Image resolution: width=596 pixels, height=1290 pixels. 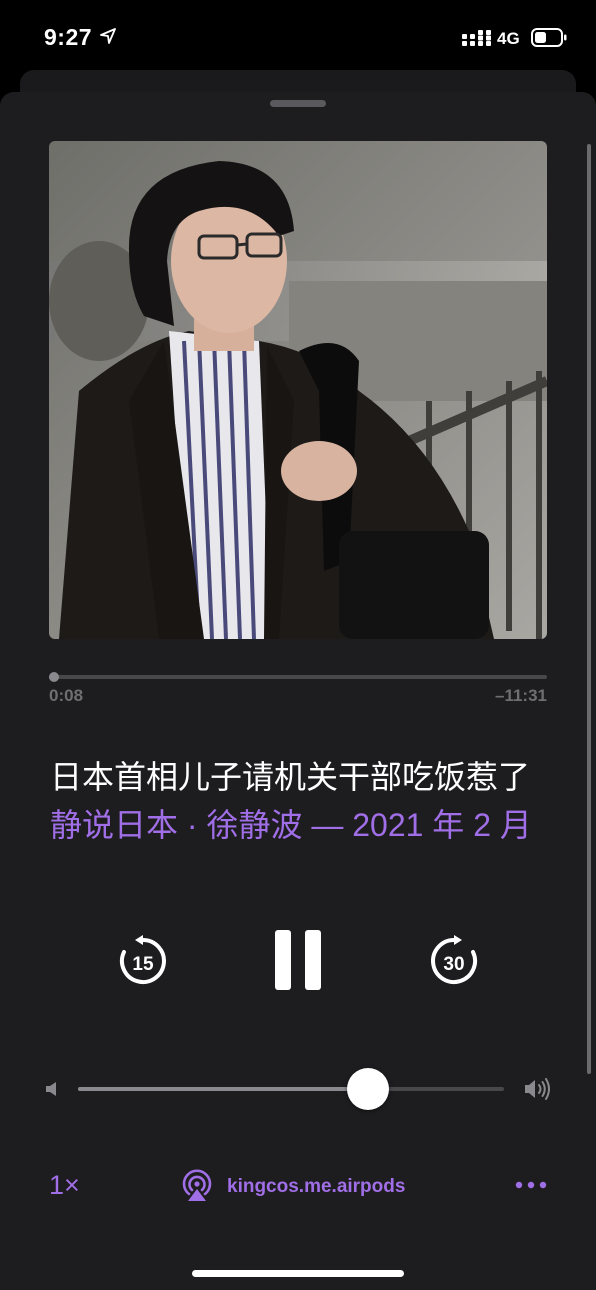 What do you see at coordinates (549, 37) in the screenshot?
I see `battery-icon` at bounding box center [549, 37].